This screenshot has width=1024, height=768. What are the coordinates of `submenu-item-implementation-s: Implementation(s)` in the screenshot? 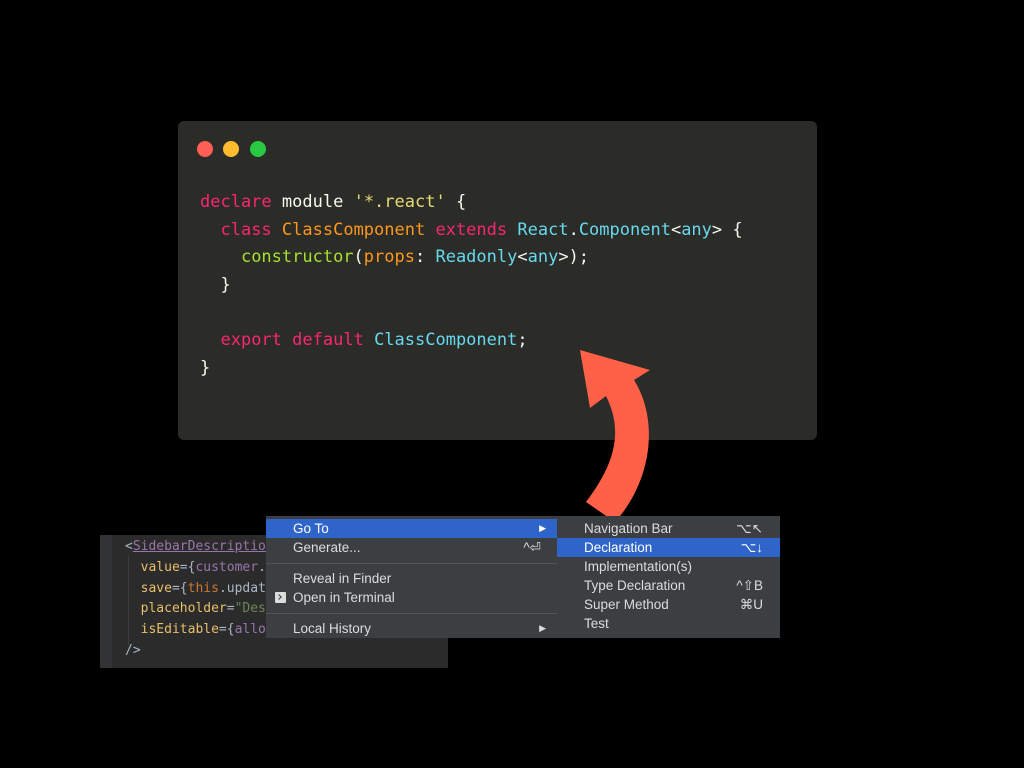 It's located at (668, 566).